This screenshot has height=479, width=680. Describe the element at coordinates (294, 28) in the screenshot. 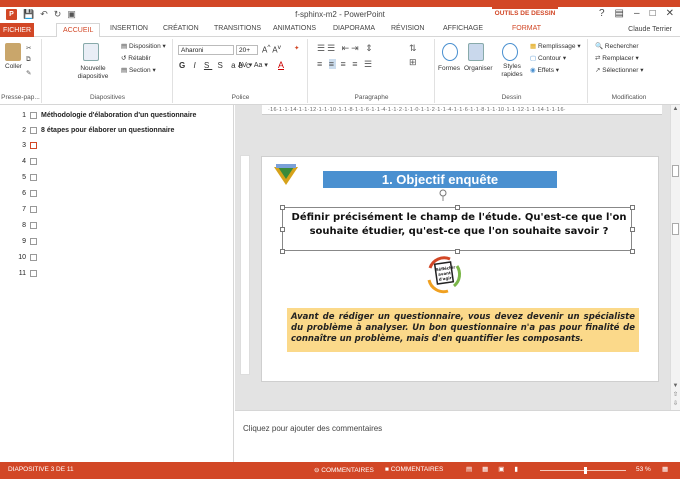

I see `tab-animations: ANIMATIONS` at that location.